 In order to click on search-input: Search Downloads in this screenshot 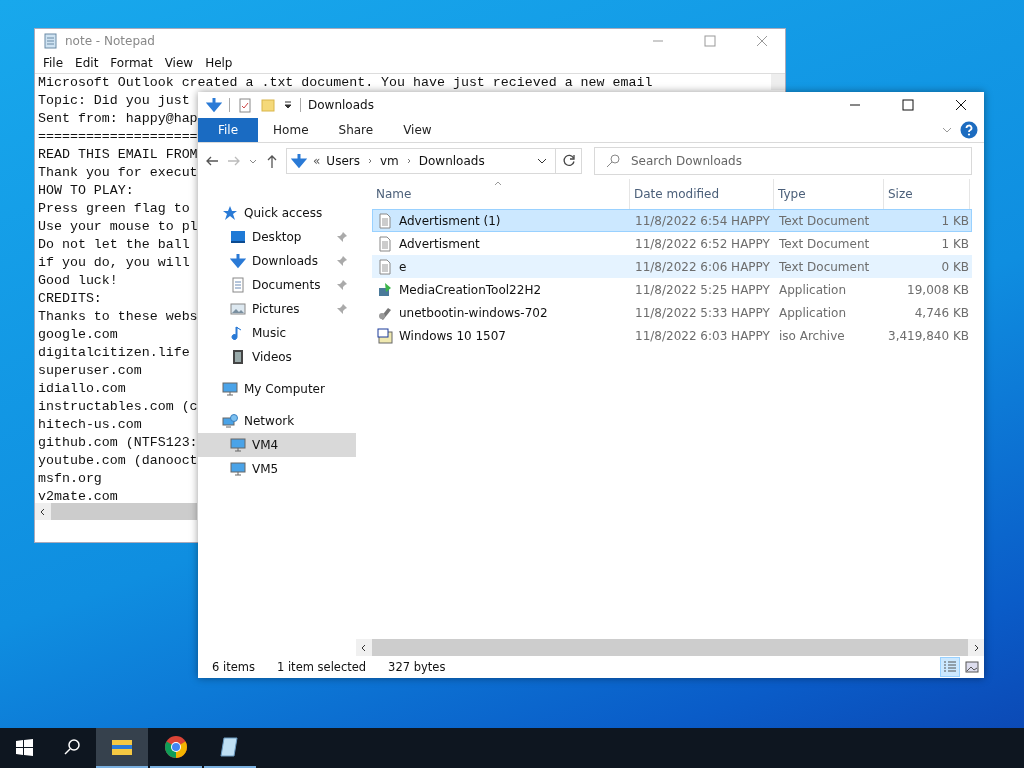, I will do `click(800, 161)`.